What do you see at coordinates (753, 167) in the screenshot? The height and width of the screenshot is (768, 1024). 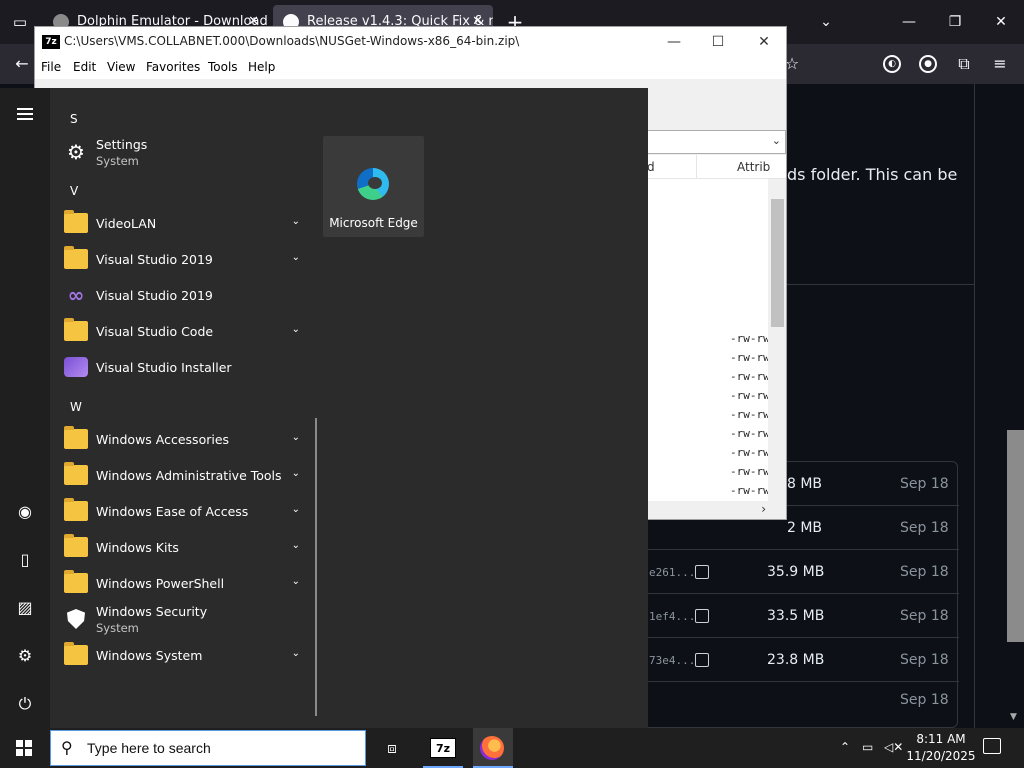 I see `column-header-attrib: Attrib` at bounding box center [753, 167].